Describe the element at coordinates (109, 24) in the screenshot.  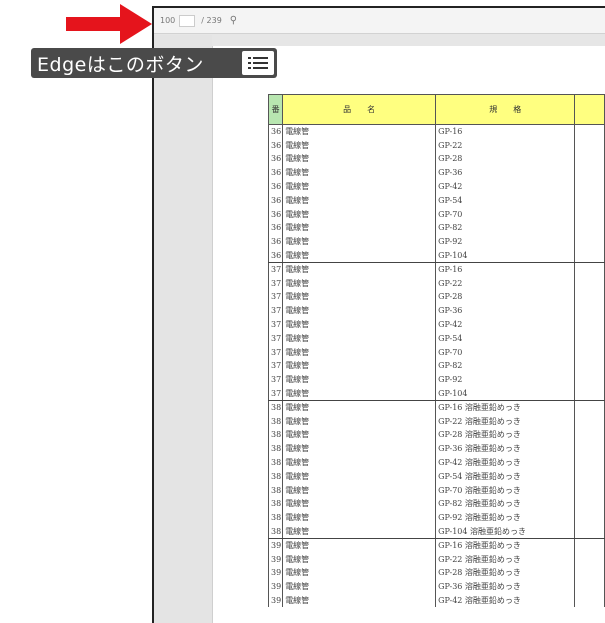
I see `red-arrow-icon` at that location.